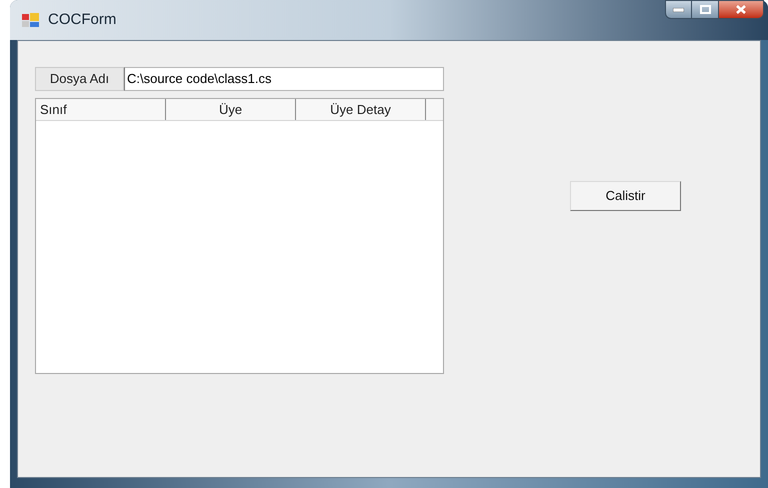 This screenshot has width=768, height=488. What do you see at coordinates (625, 196) in the screenshot?
I see `run-button: Calistir` at bounding box center [625, 196].